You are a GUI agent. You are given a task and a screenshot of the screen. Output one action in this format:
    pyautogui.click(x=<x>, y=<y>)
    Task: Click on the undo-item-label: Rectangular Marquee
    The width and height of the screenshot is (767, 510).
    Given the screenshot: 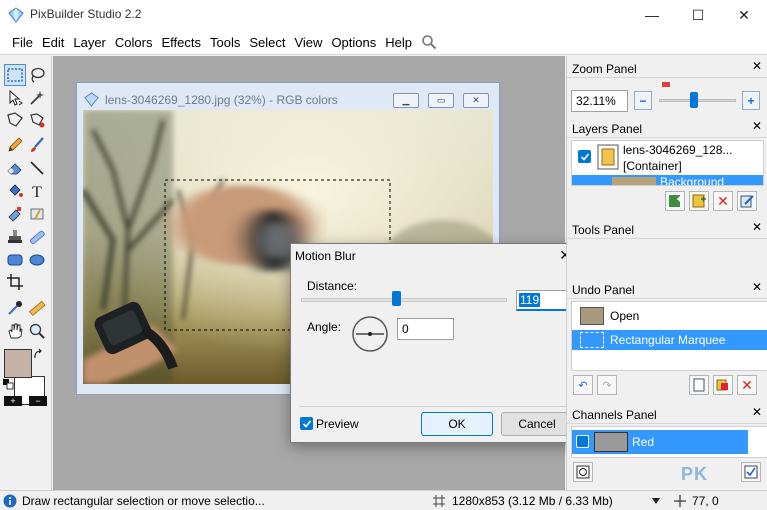 What is the action you would take?
    pyautogui.click(x=668, y=340)
    